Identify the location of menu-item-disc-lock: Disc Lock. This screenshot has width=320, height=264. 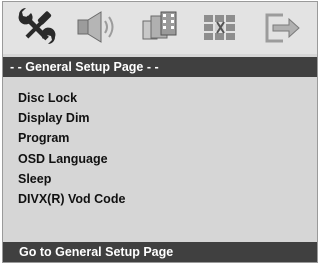
(71, 98).